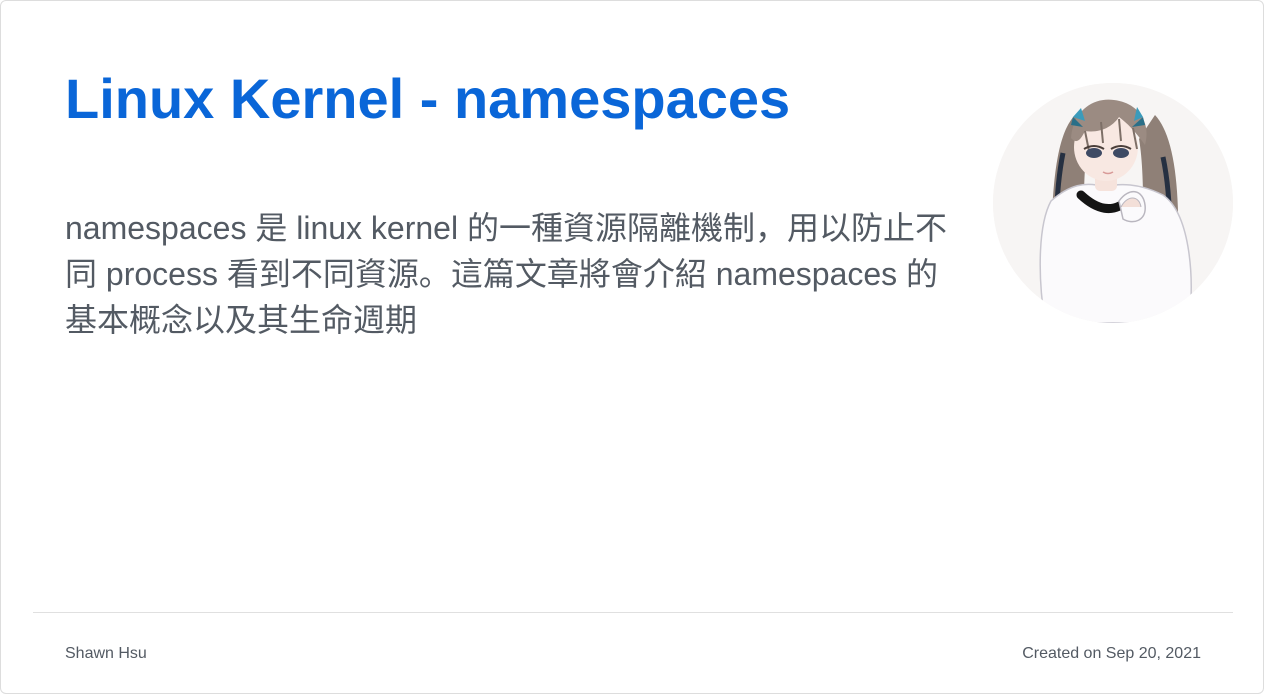  I want to click on anime-girl-avatar-icon, so click(1113, 203).